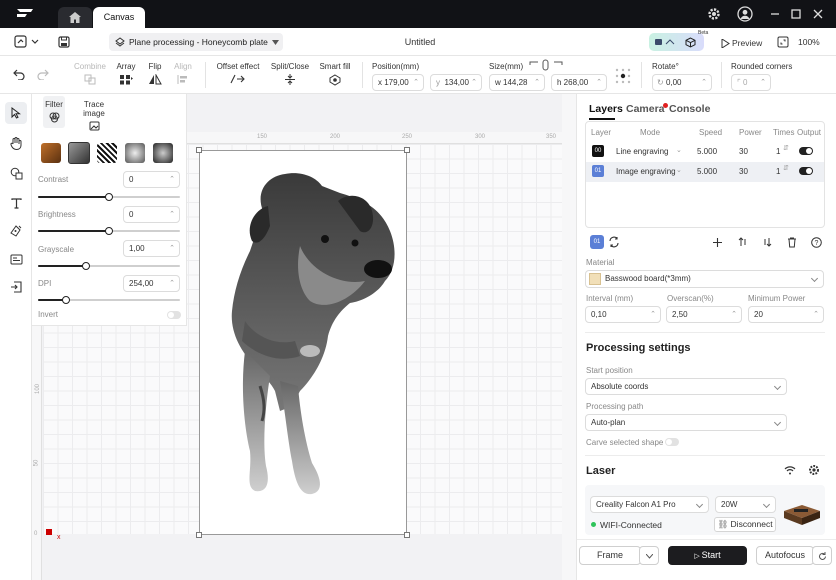 The height and width of the screenshot is (580, 836). I want to click on dpi-input: 254,00, so click(151, 283).